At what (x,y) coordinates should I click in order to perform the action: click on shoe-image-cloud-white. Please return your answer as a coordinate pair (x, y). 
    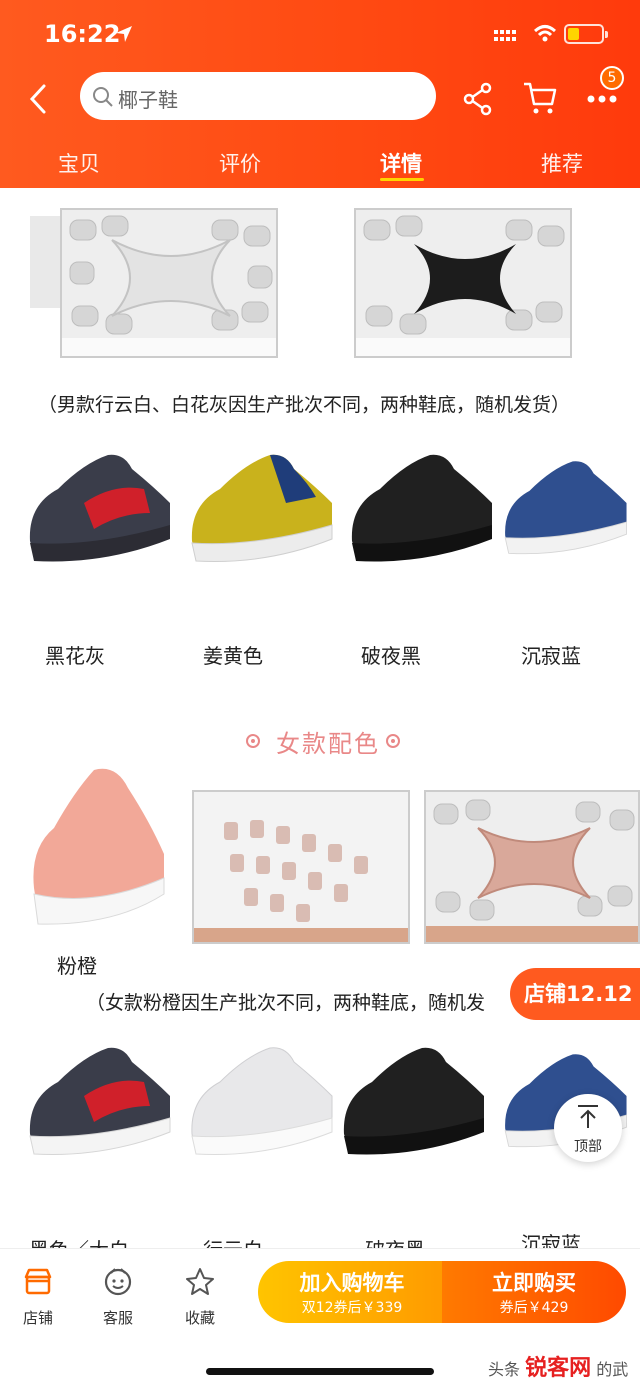
    Looking at the image, I should click on (262, 1101).